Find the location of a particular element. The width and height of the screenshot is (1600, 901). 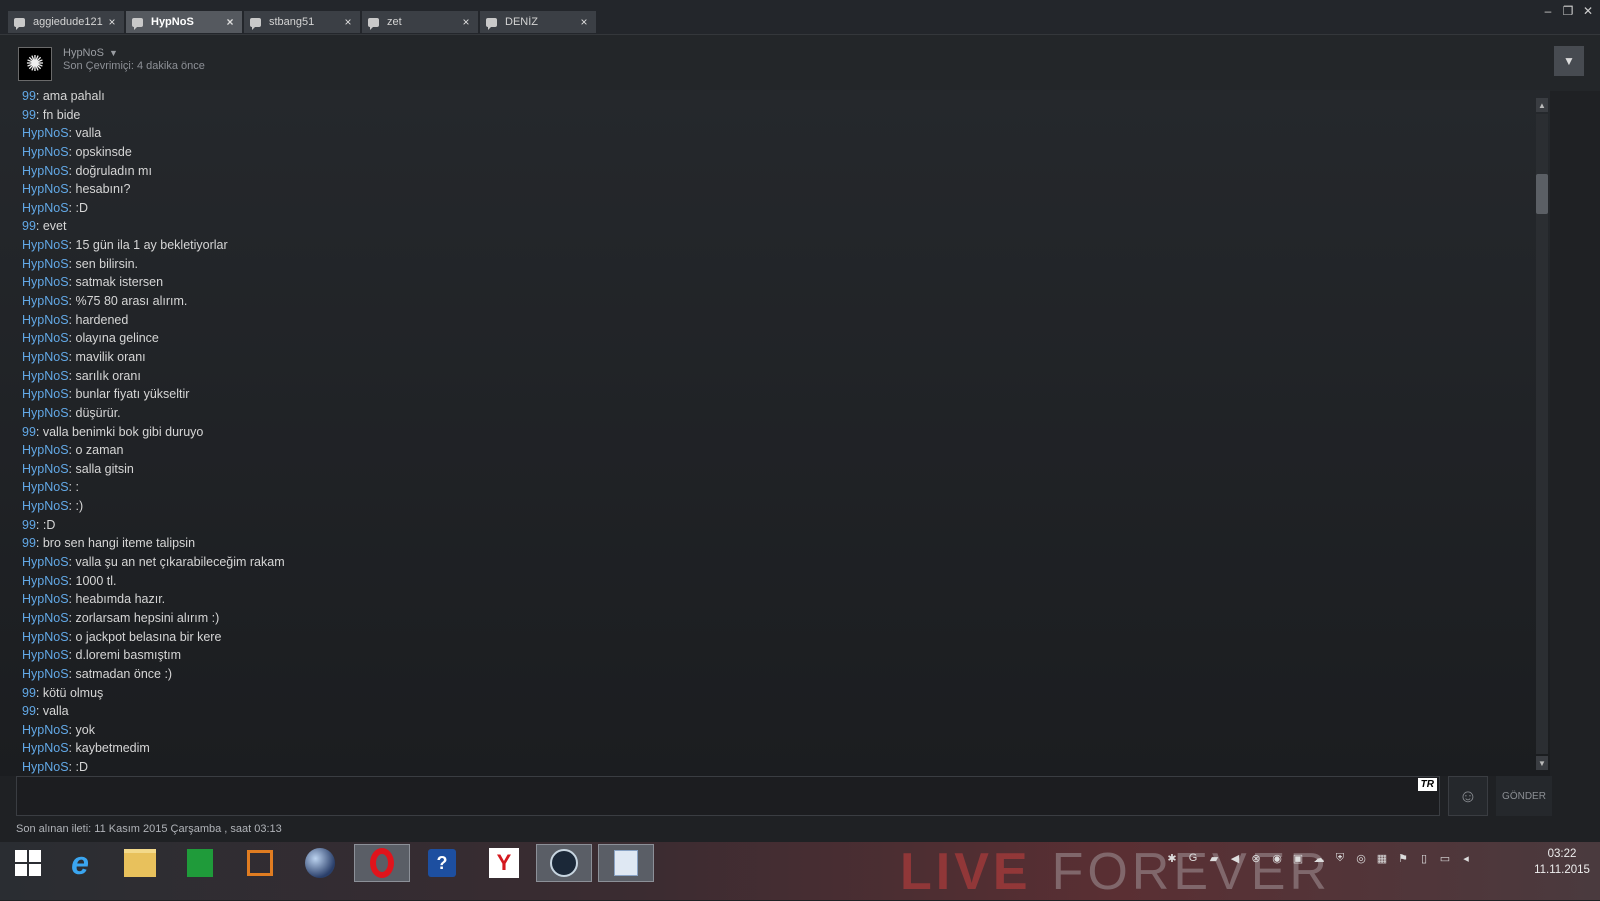

emoticon-button: ☺ is located at coordinates (1468, 796).